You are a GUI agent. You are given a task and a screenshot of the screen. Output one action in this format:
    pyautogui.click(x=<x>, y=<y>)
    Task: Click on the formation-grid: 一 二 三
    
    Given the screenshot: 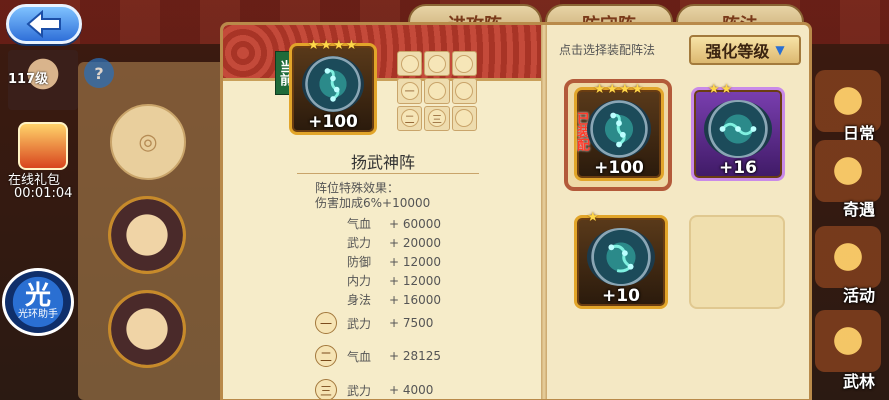 What is the action you would take?
    pyautogui.click(x=437, y=91)
    